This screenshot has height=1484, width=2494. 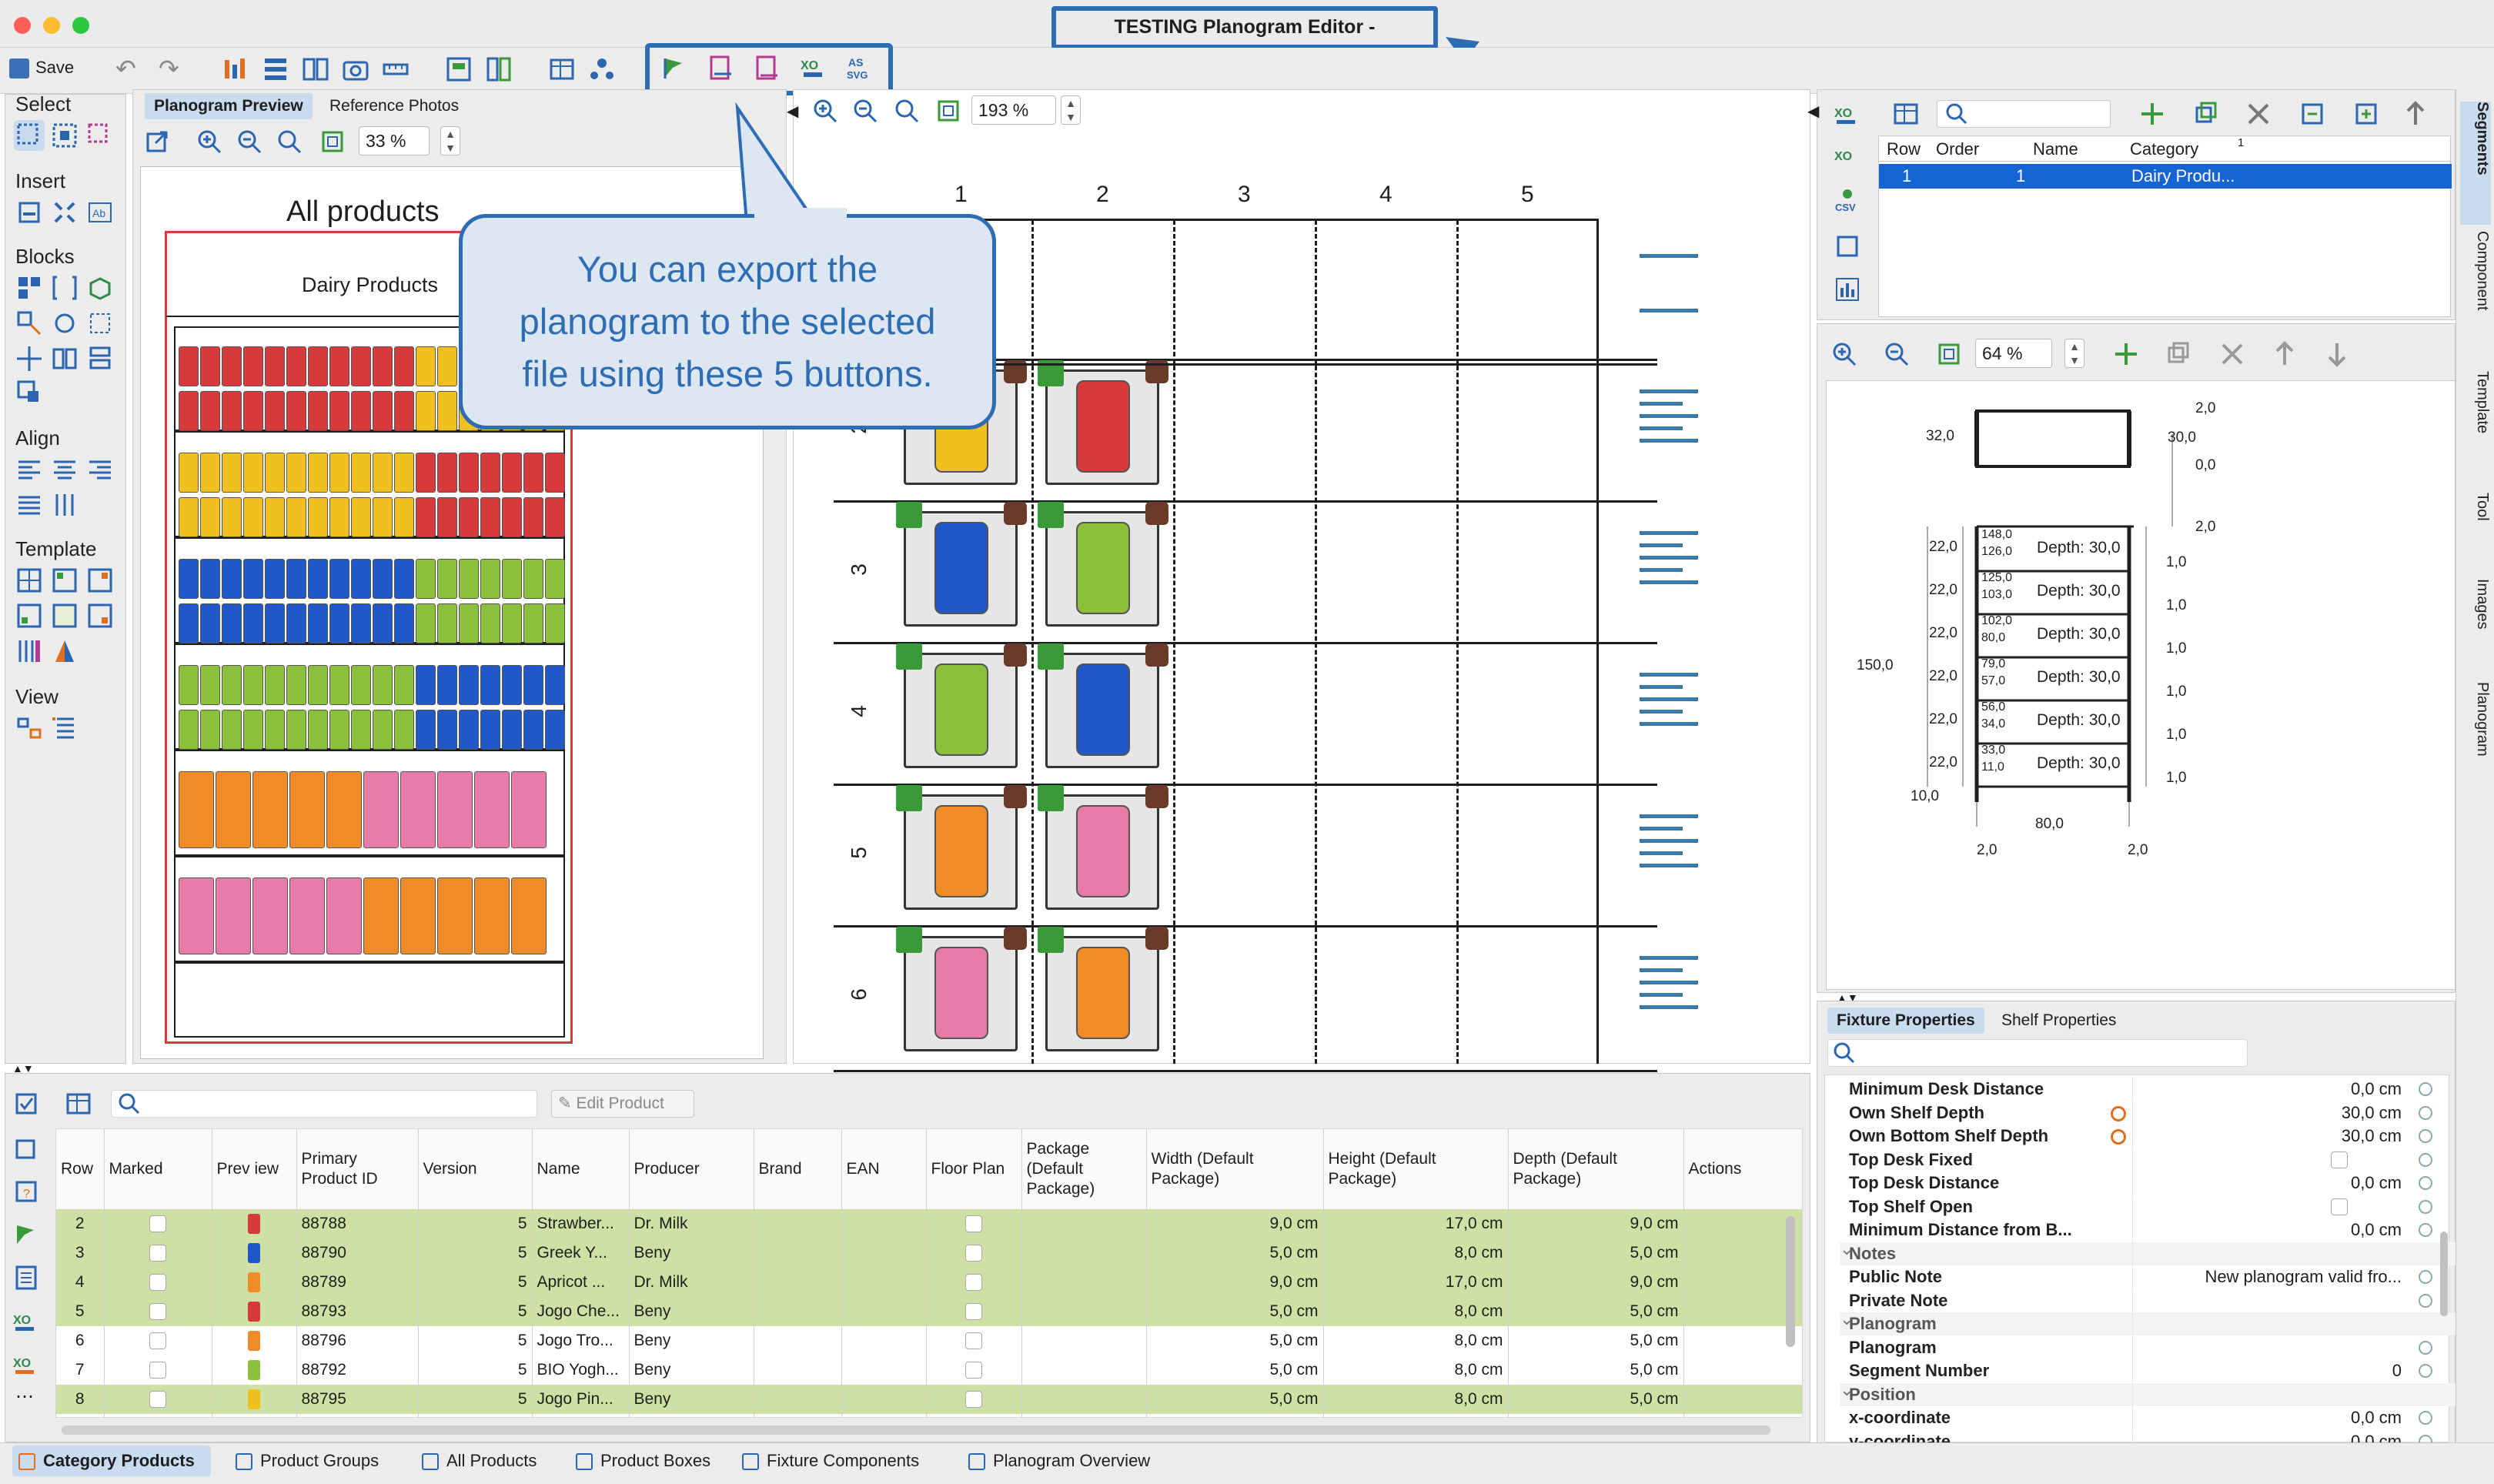 I want to click on property-value: 0, so click(x=2397, y=1370).